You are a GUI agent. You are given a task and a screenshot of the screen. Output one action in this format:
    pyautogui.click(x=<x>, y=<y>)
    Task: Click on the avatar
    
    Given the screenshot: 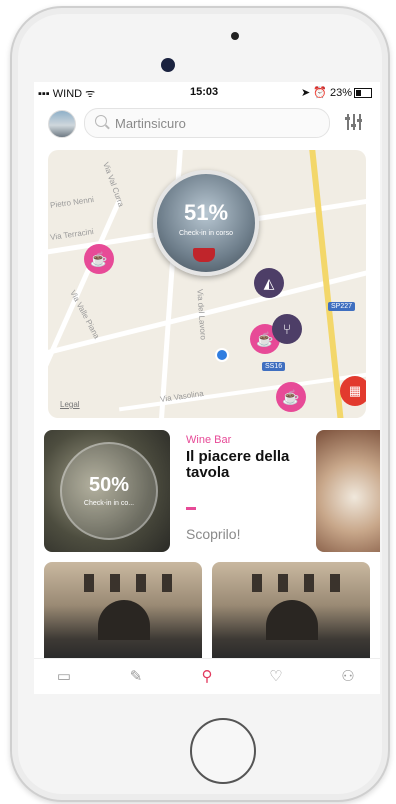 What is the action you would take?
    pyautogui.click(x=62, y=124)
    